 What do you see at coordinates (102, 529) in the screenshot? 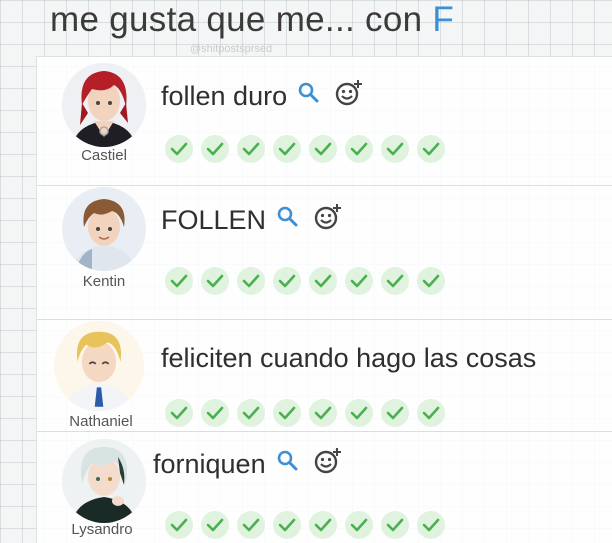
I see `user-name: Lysandro` at bounding box center [102, 529].